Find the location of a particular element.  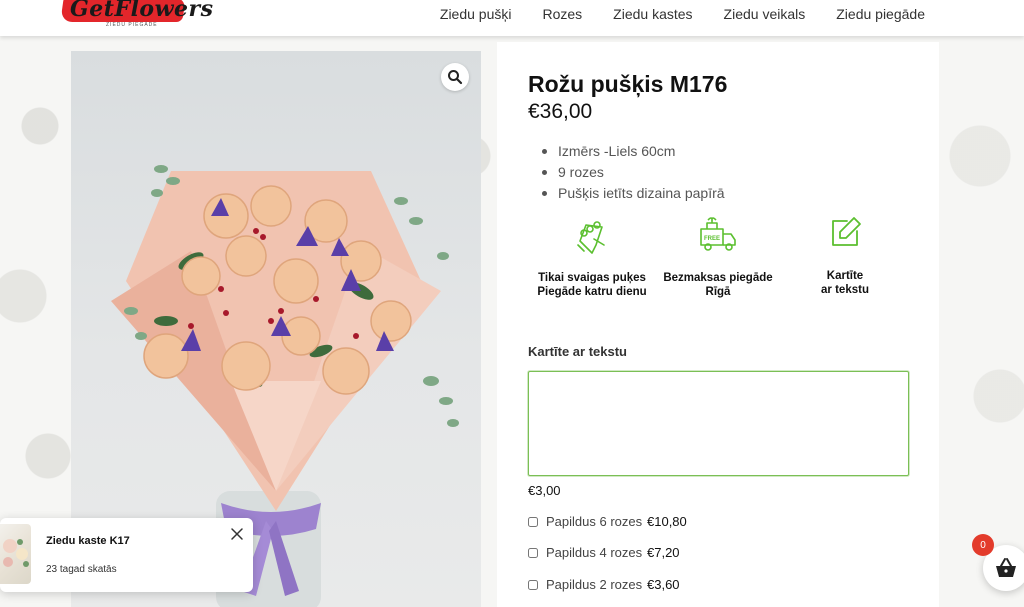

feature-item: 9 rozes is located at coordinates (633, 172).